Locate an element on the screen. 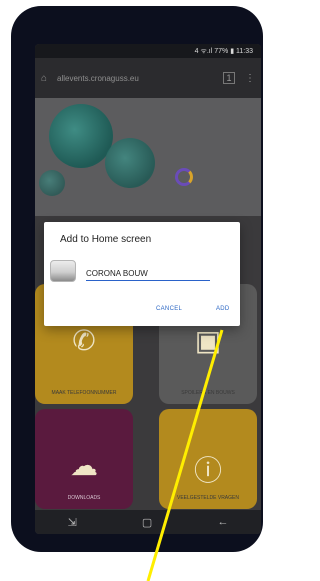 The height and width of the screenshot is (581, 320). pointer-line is located at coordinates (185, 455).